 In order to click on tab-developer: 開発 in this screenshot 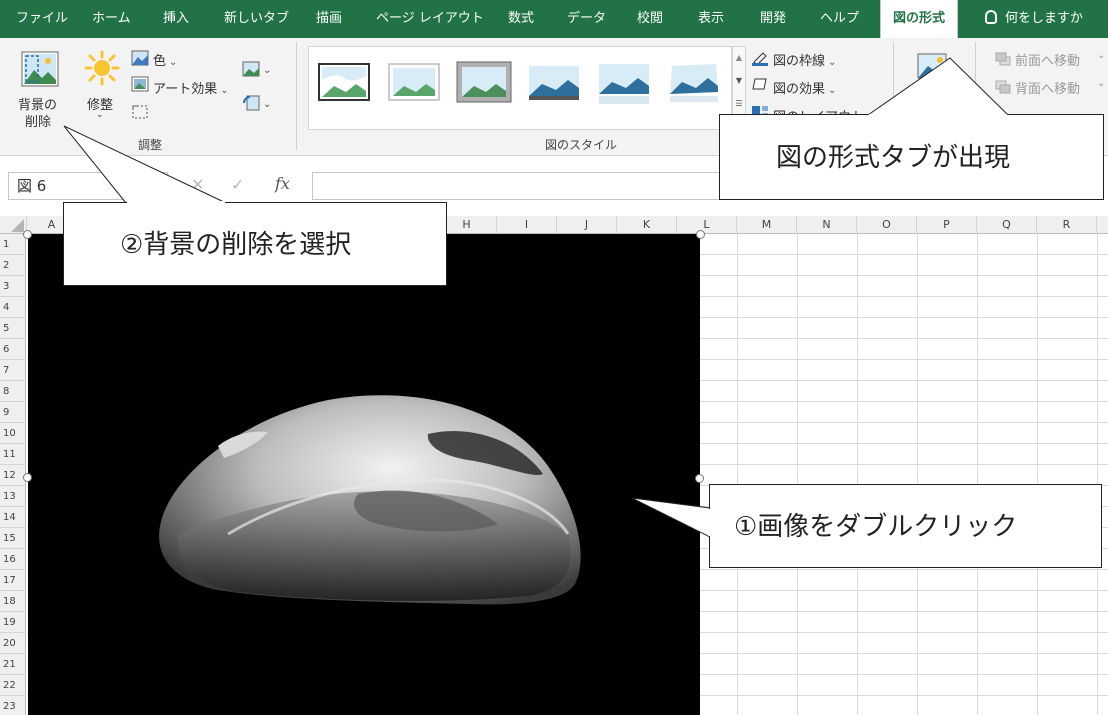, I will do `click(773, 19)`.